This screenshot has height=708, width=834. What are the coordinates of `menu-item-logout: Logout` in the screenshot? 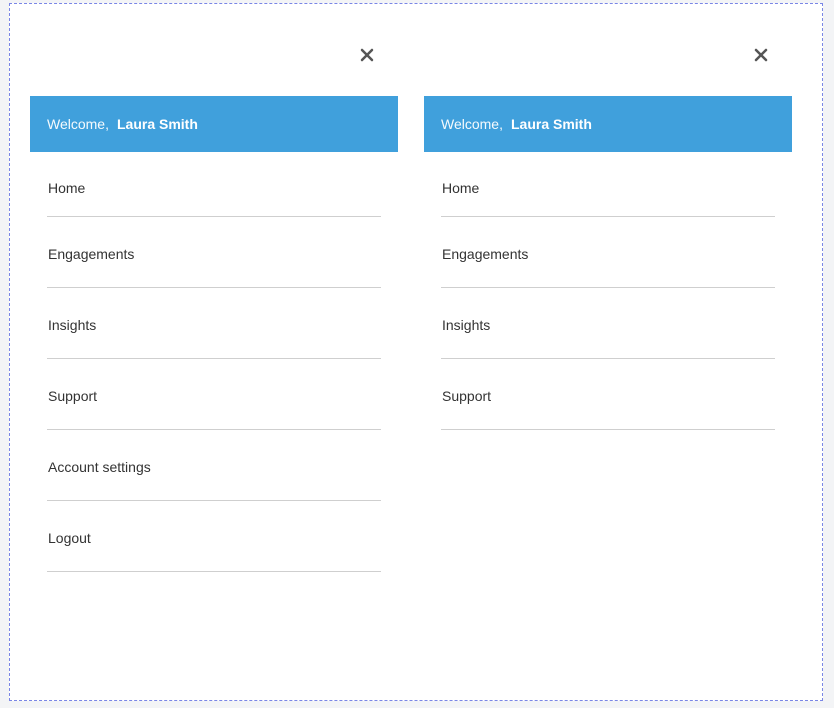 It's located at (214, 536).